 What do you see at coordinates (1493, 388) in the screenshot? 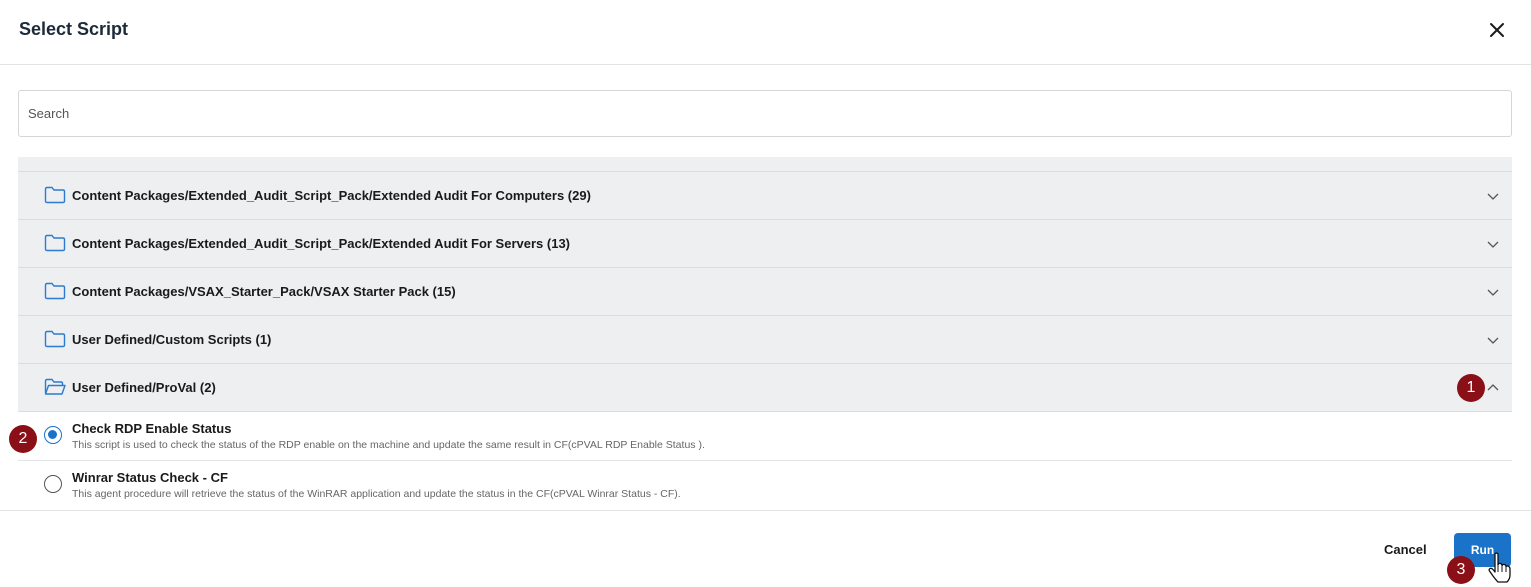
I see `chevron-up-icon` at bounding box center [1493, 388].